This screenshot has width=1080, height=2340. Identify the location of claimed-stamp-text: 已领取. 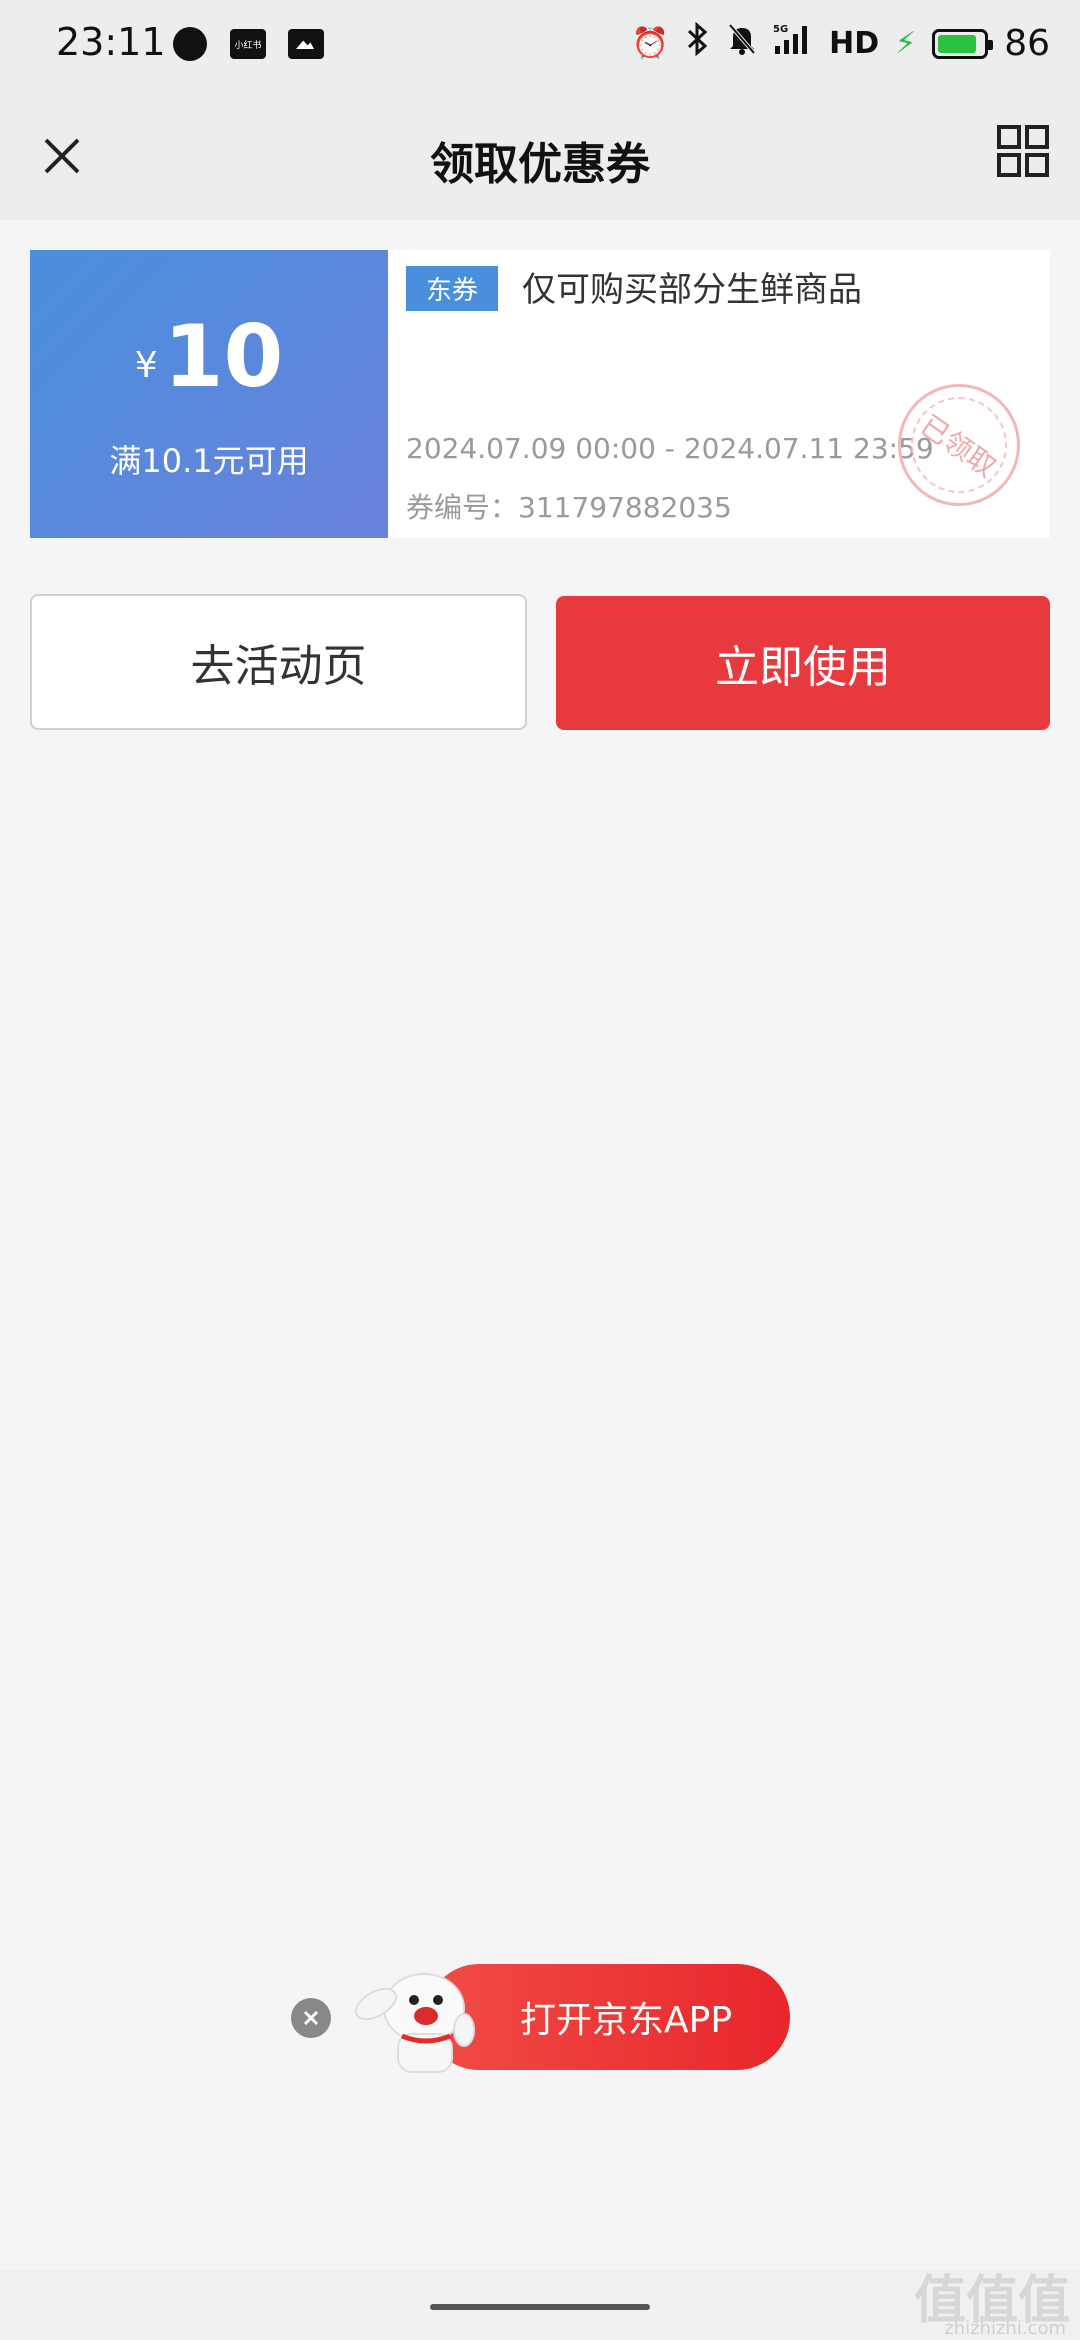
(958, 446).